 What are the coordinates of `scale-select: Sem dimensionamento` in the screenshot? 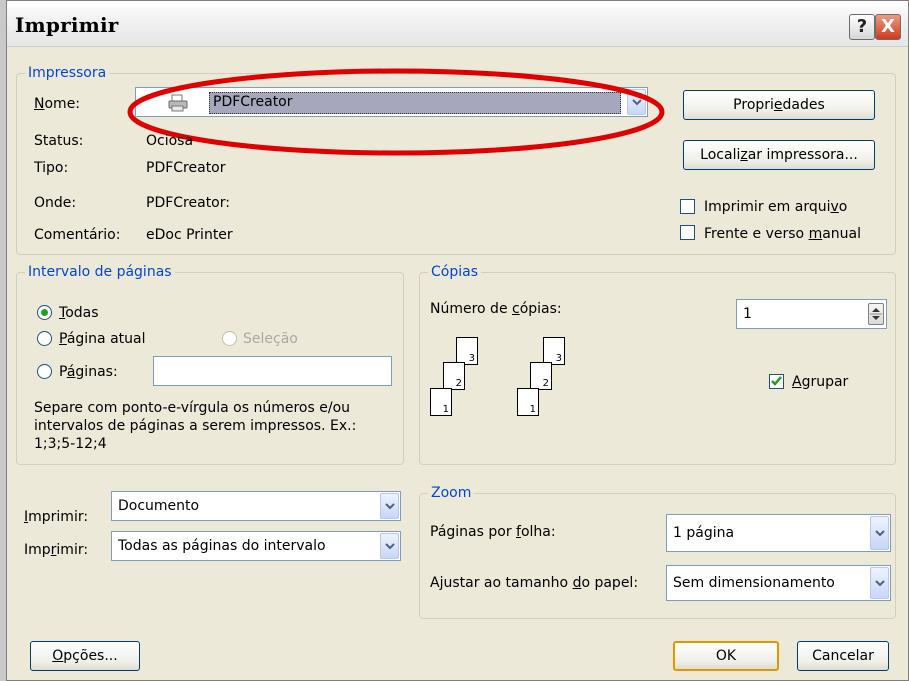 It's located at (778, 583).